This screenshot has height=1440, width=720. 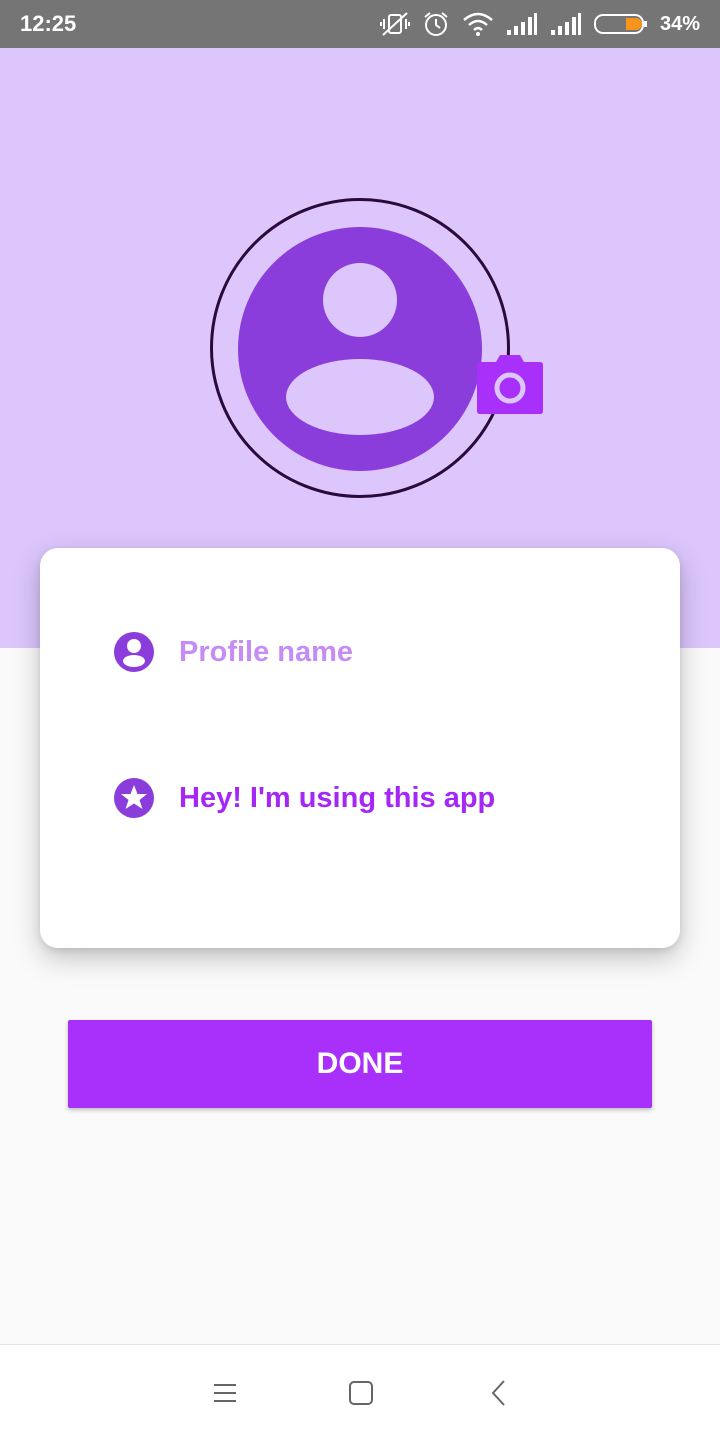 What do you see at coordinates (337, 798) in the screenshot?
I see `status-text: Hey! I'm using this app` at bounding box center [337, 798].